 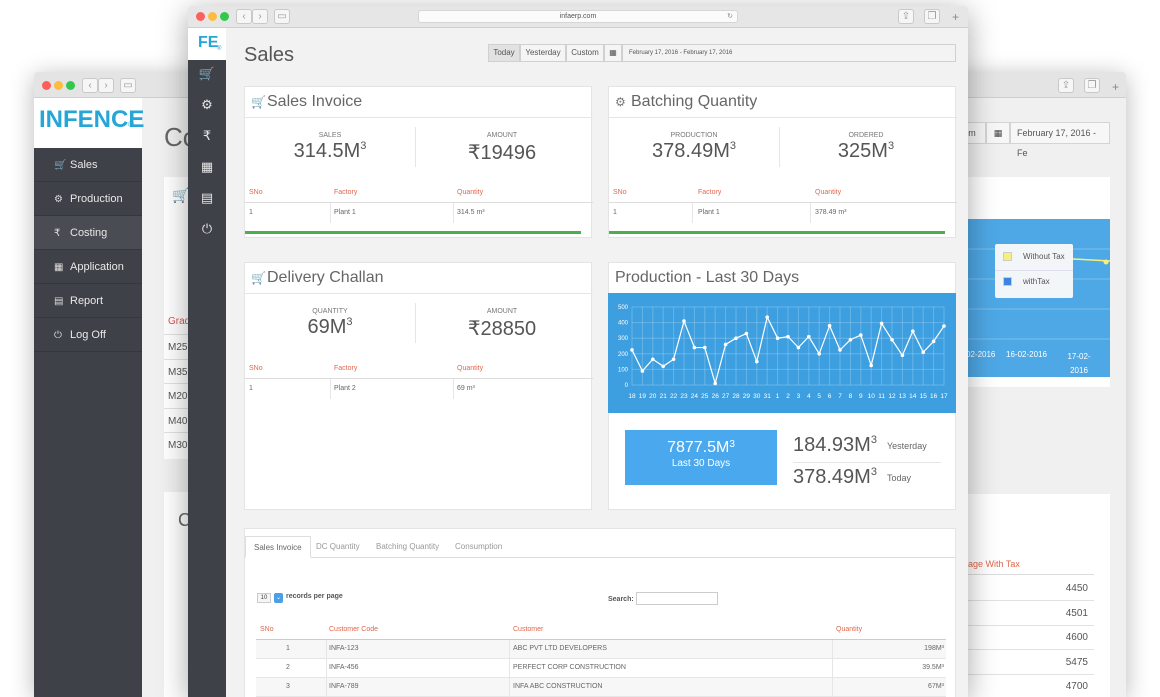 What do you see at coordinates (207, 74) in the screenshot?
I see `cart-icon: 🛒` at bounding box center [207, 74].